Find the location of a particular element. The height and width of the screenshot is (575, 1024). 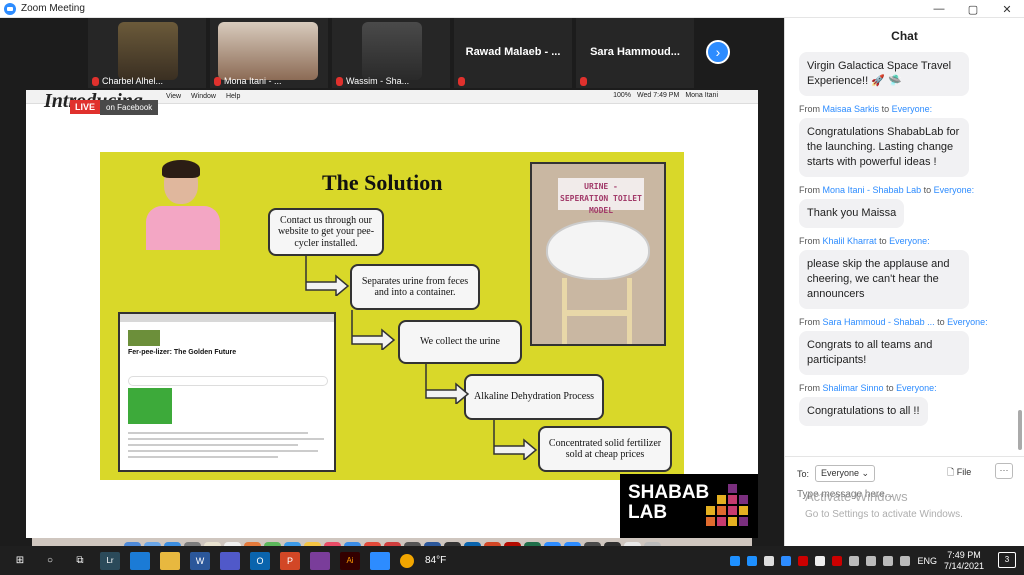

edge-icon is located at coordinates (140, 560).